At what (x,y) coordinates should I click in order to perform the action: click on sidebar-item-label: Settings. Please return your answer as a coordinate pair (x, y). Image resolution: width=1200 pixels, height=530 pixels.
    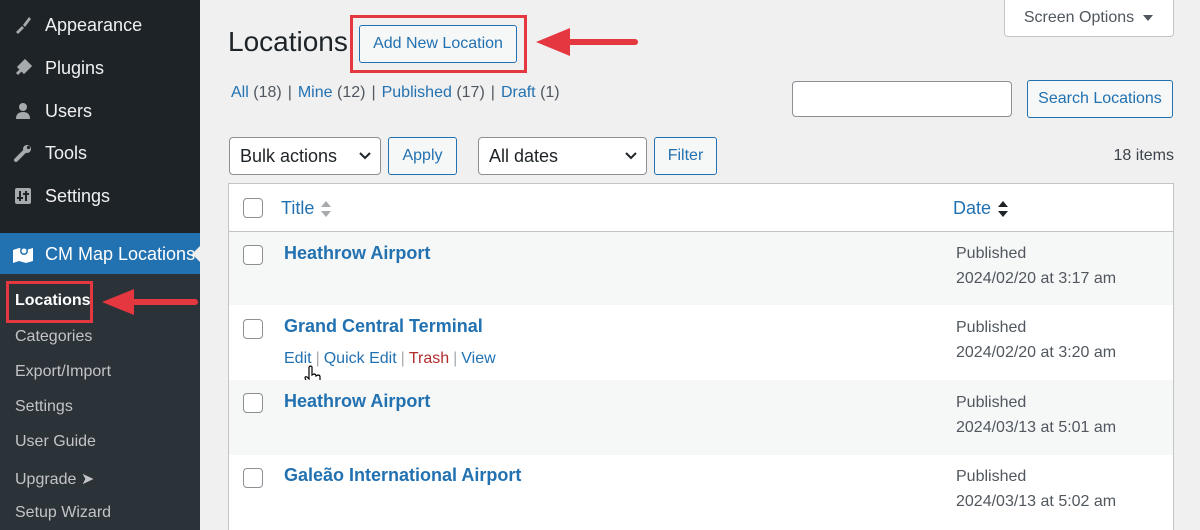
    Looking at the image, I should click on (78, 195).